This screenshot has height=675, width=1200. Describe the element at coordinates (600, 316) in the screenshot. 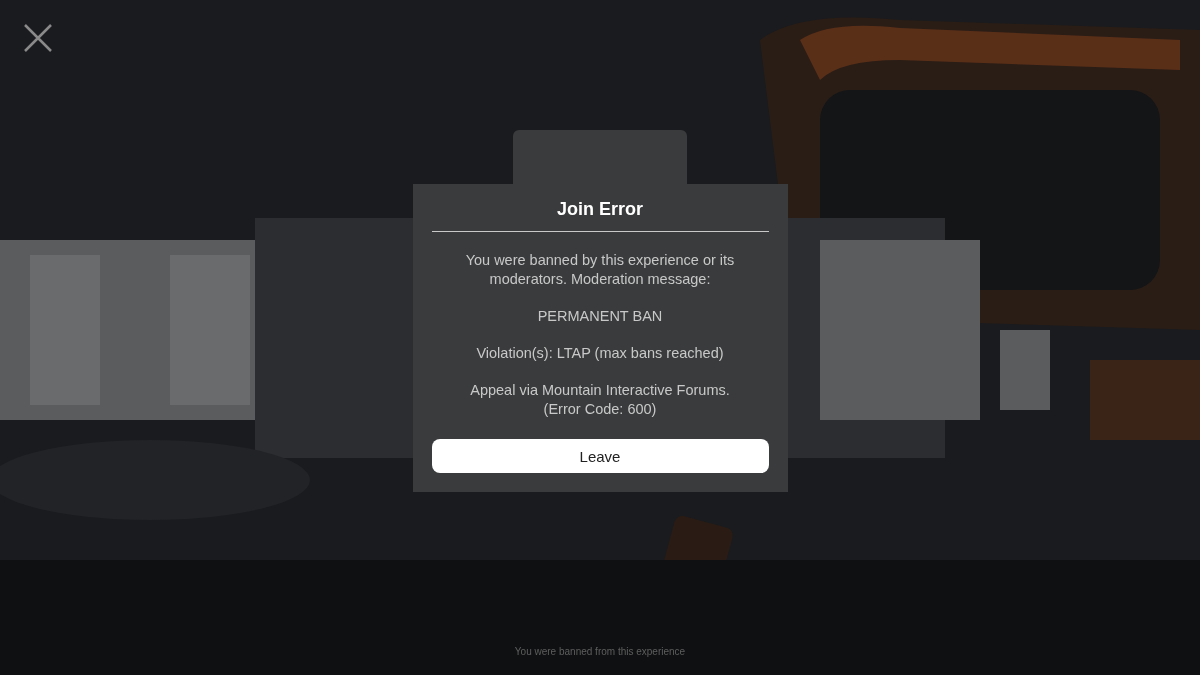

I see `dialog-message: PERMANENT BAN` at that location.